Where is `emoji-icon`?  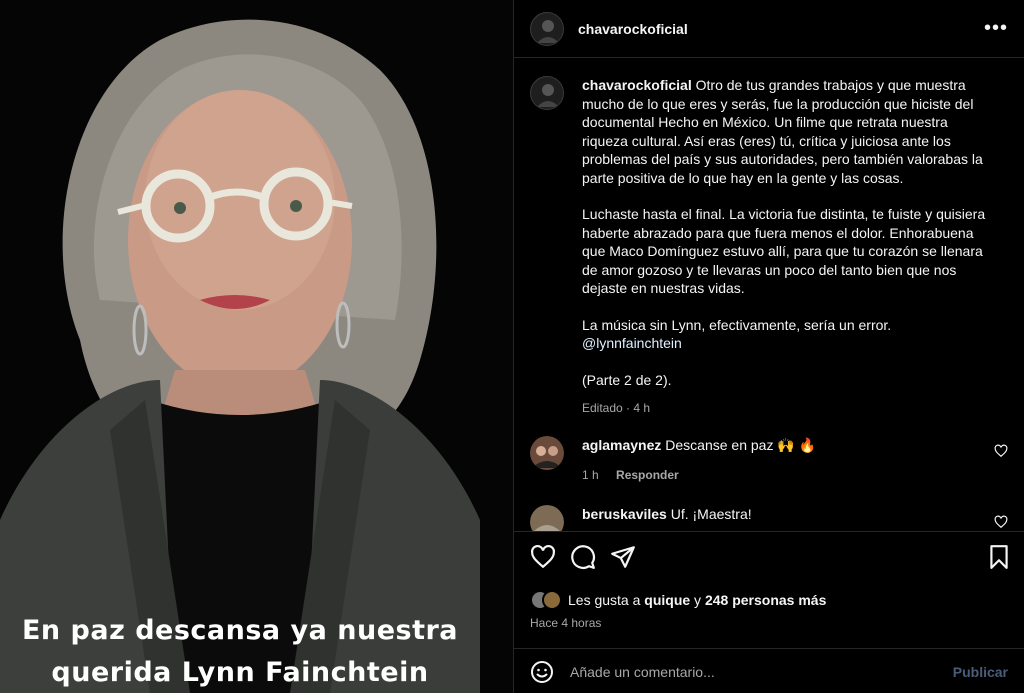 emoji-icon is located at coordinates (542, 672).